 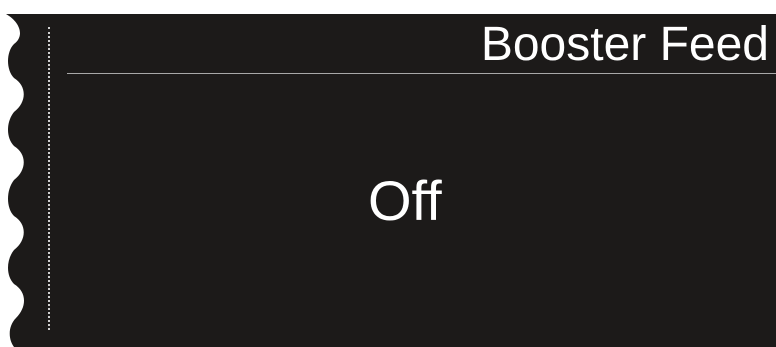 I want to click on panel-title: Booster Feed, so click(x=624, y=44).